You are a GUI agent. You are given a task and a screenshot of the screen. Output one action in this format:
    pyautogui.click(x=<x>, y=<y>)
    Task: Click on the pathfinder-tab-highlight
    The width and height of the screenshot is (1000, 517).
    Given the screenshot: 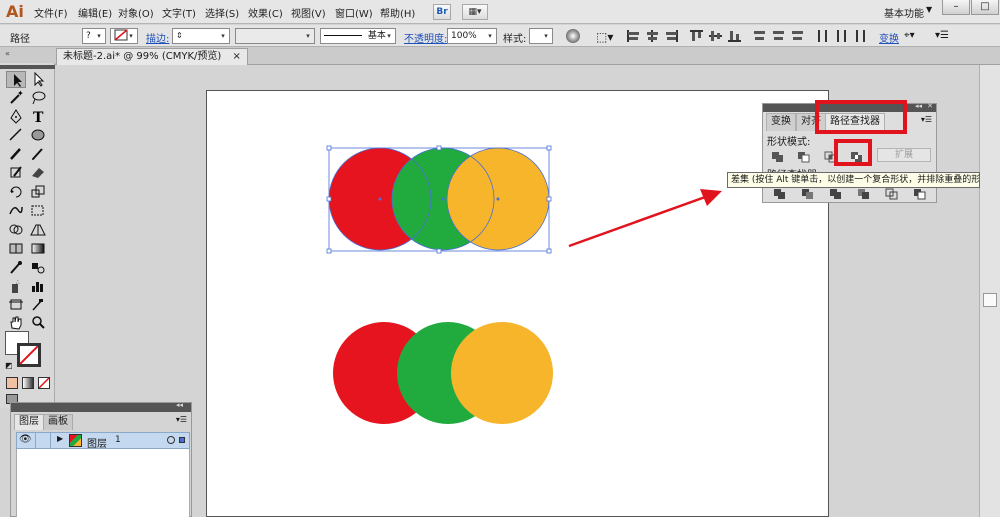 What is the action you would take?
    pyautogui.click(x=861, y=117)
    